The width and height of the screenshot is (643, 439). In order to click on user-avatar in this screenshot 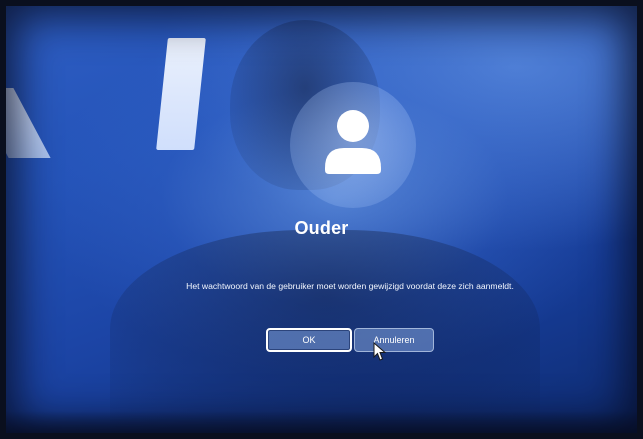, I will do `click(353, 145)`.